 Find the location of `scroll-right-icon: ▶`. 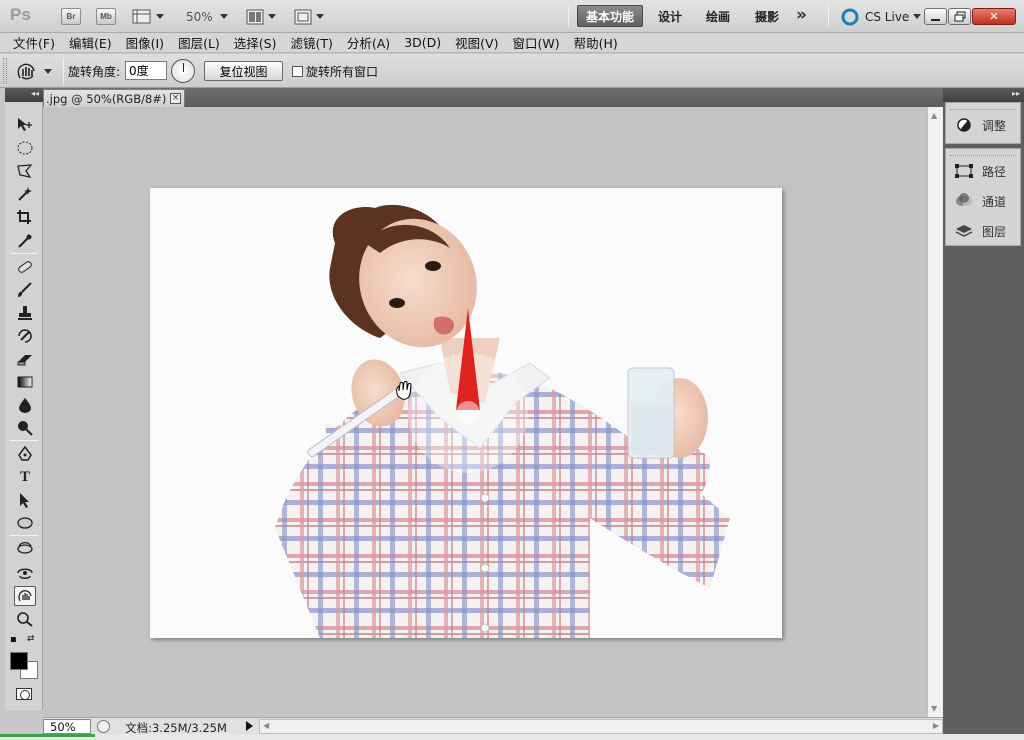

scroll-right-icon: ▶ is located at coordinates (936, 725).